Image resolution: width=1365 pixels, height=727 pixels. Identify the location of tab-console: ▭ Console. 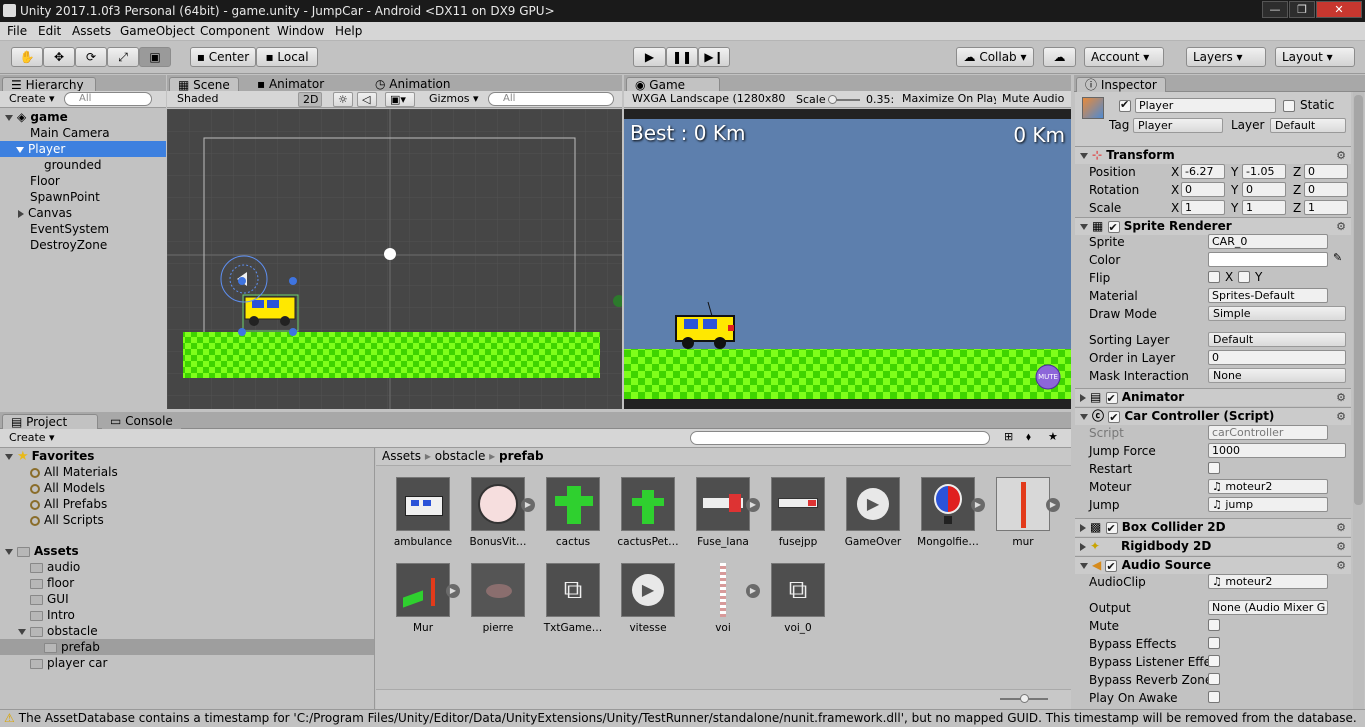
(141, 422).